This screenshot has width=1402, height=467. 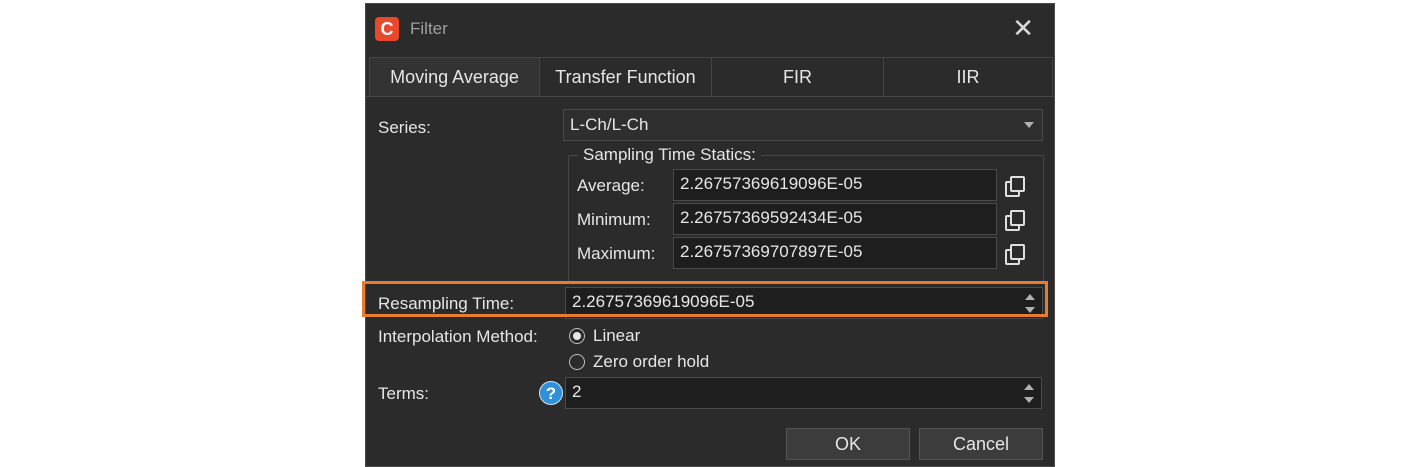 I want to click on average-field: 2.26757369619096E-05, so click(x=835, y=185).